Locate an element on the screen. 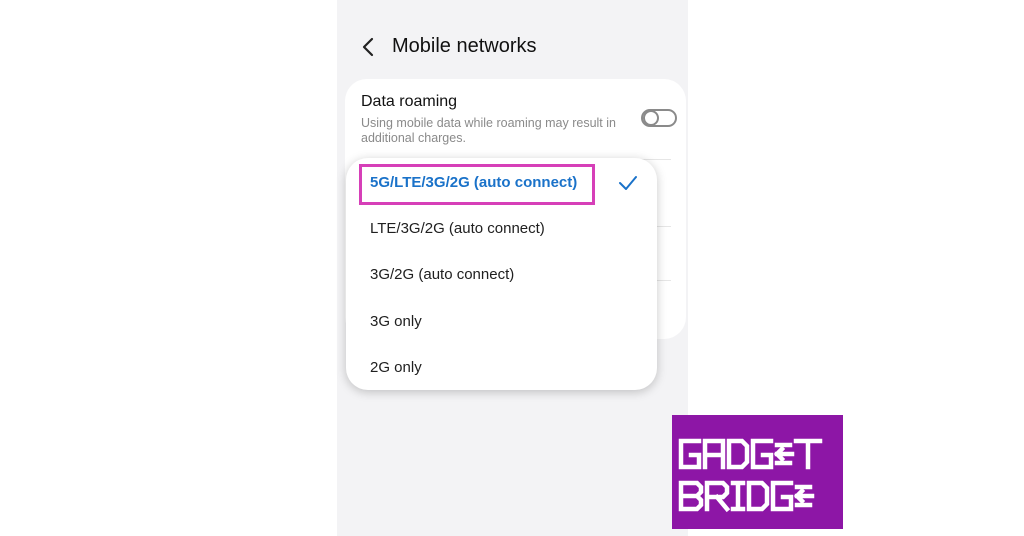  gadget-bridge-logo is located at coordinates (757, 472).